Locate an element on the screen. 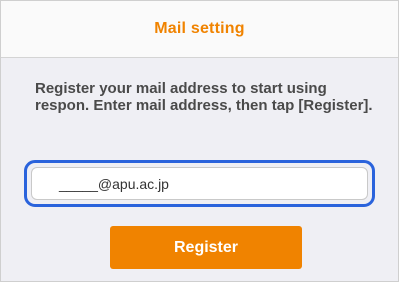 This screenshot has height=282, width=399. mail-address-input: _____@apu.ac.jp is located at coordinates (199, 183).